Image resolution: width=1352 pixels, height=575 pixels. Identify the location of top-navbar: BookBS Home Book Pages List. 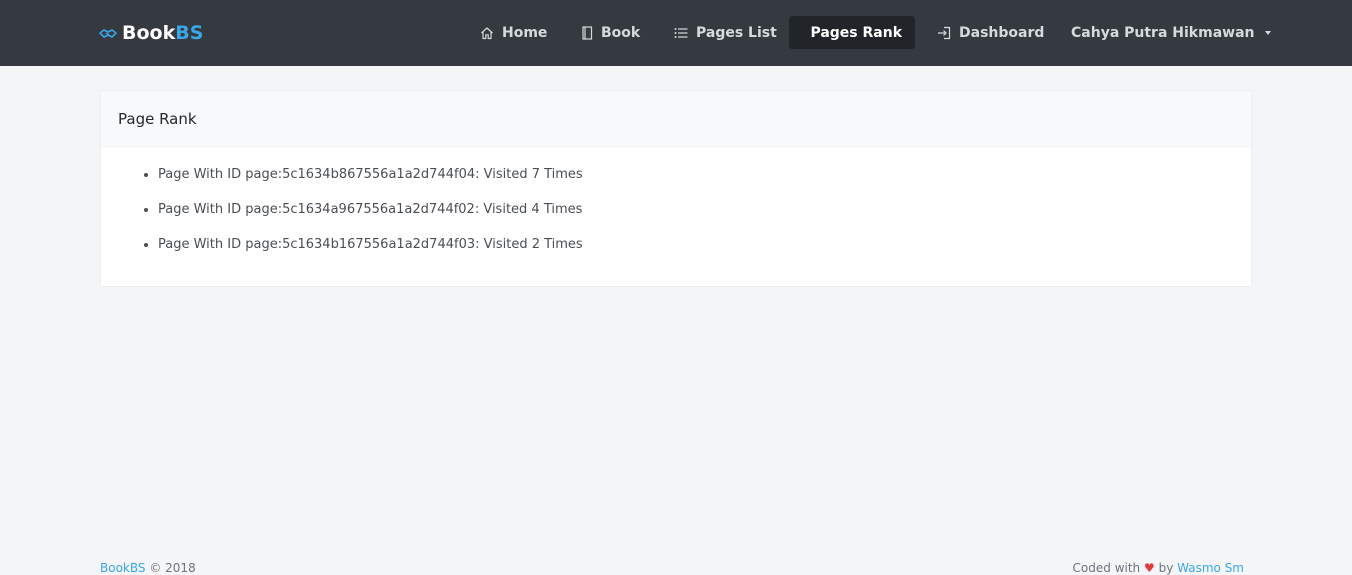
(676, 33).